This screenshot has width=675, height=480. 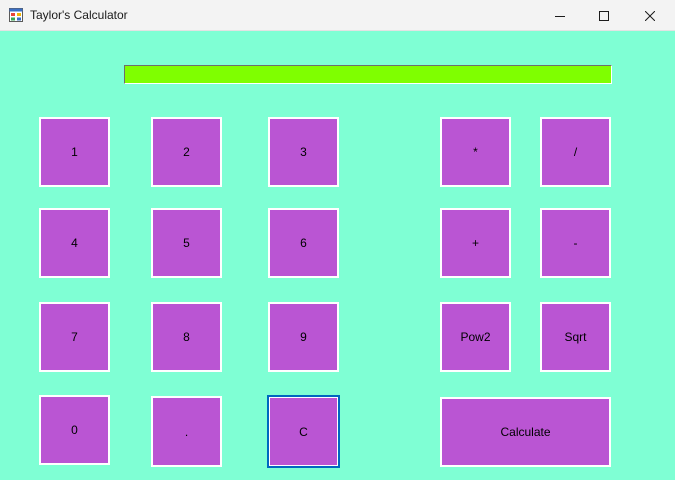 I want to click on maximize-button, so click(x=604, y=15).